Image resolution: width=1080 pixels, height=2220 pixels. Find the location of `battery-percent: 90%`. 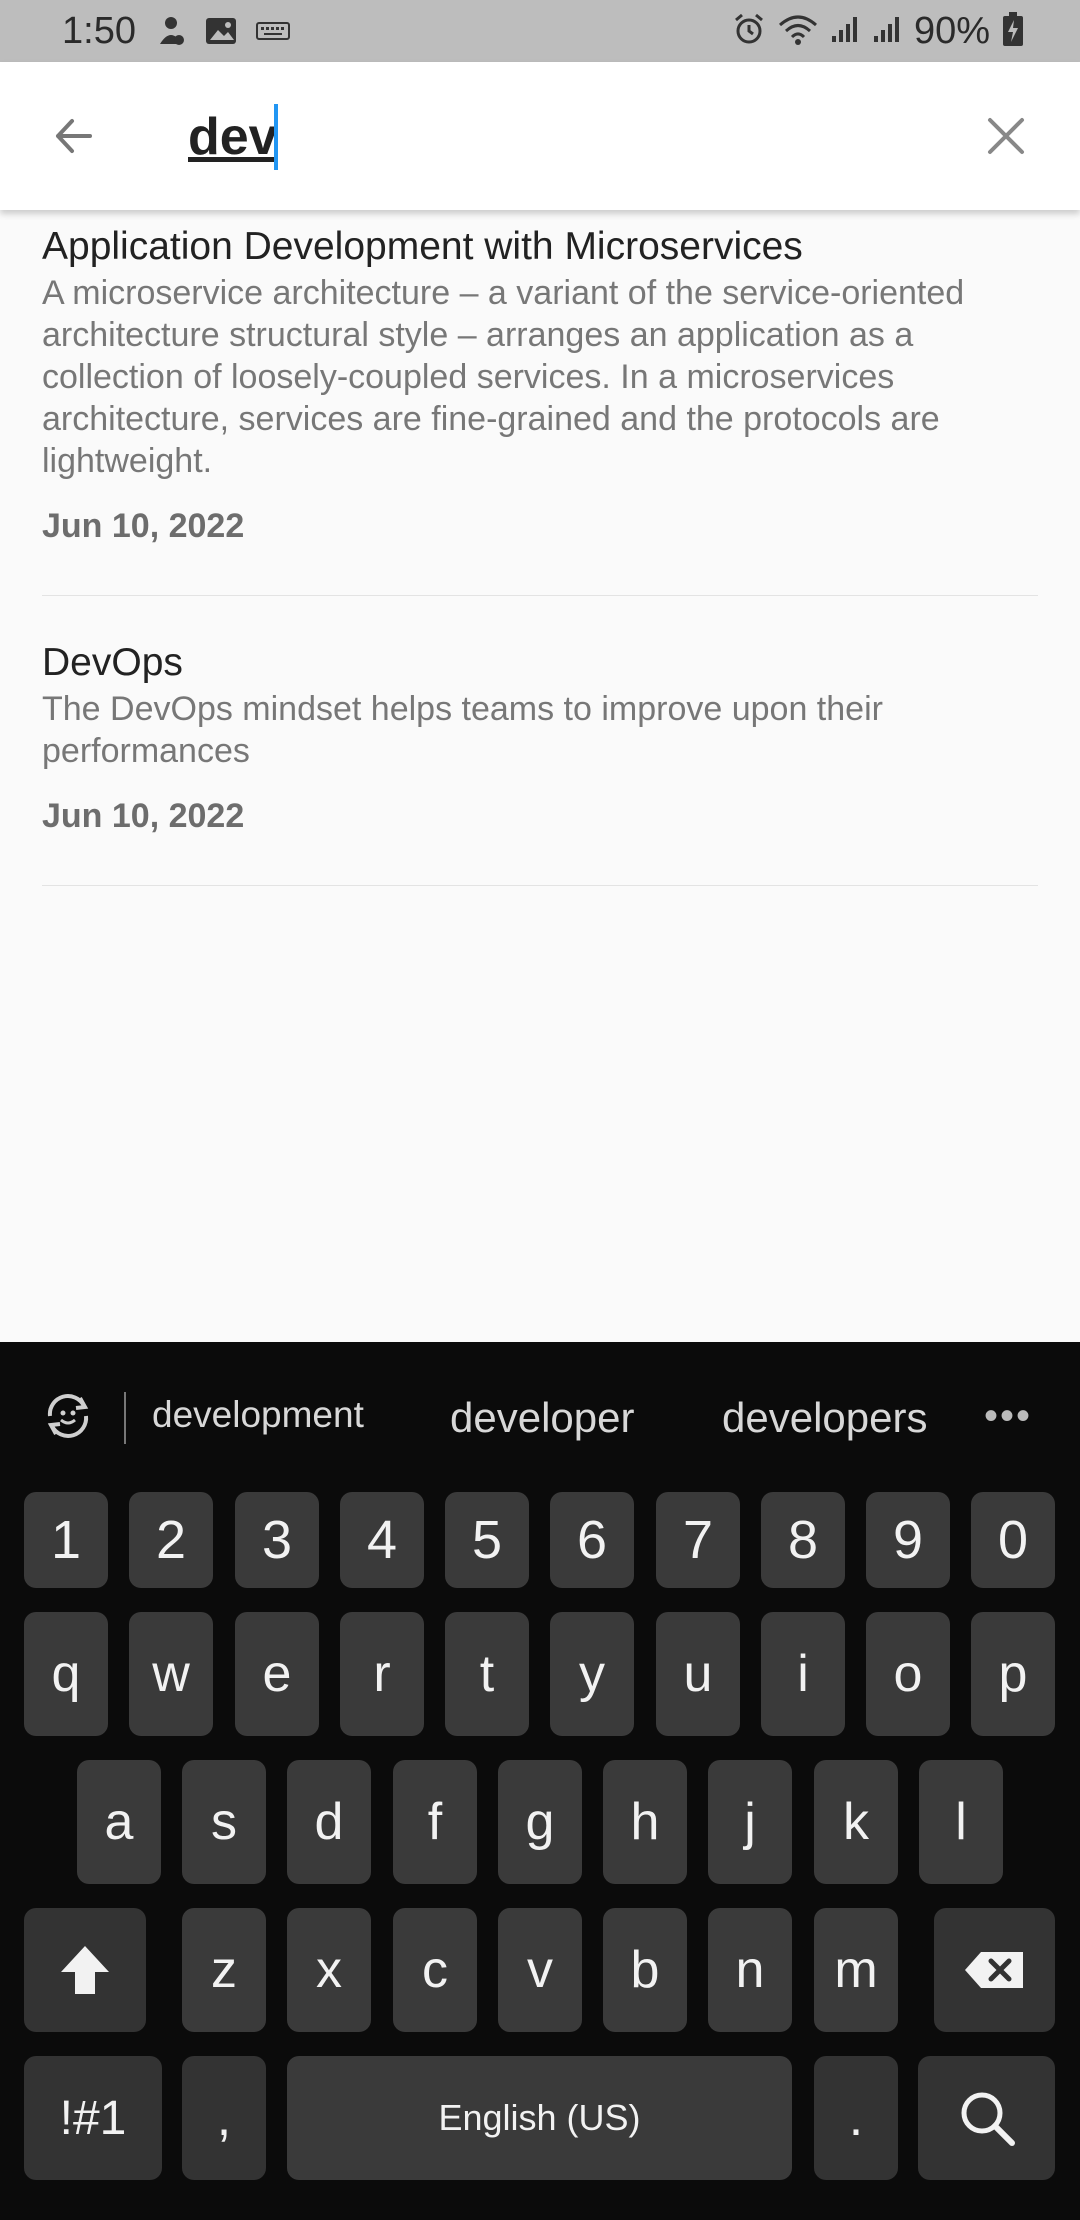

battery-percent: 90% is located at coordinates (951, 31).